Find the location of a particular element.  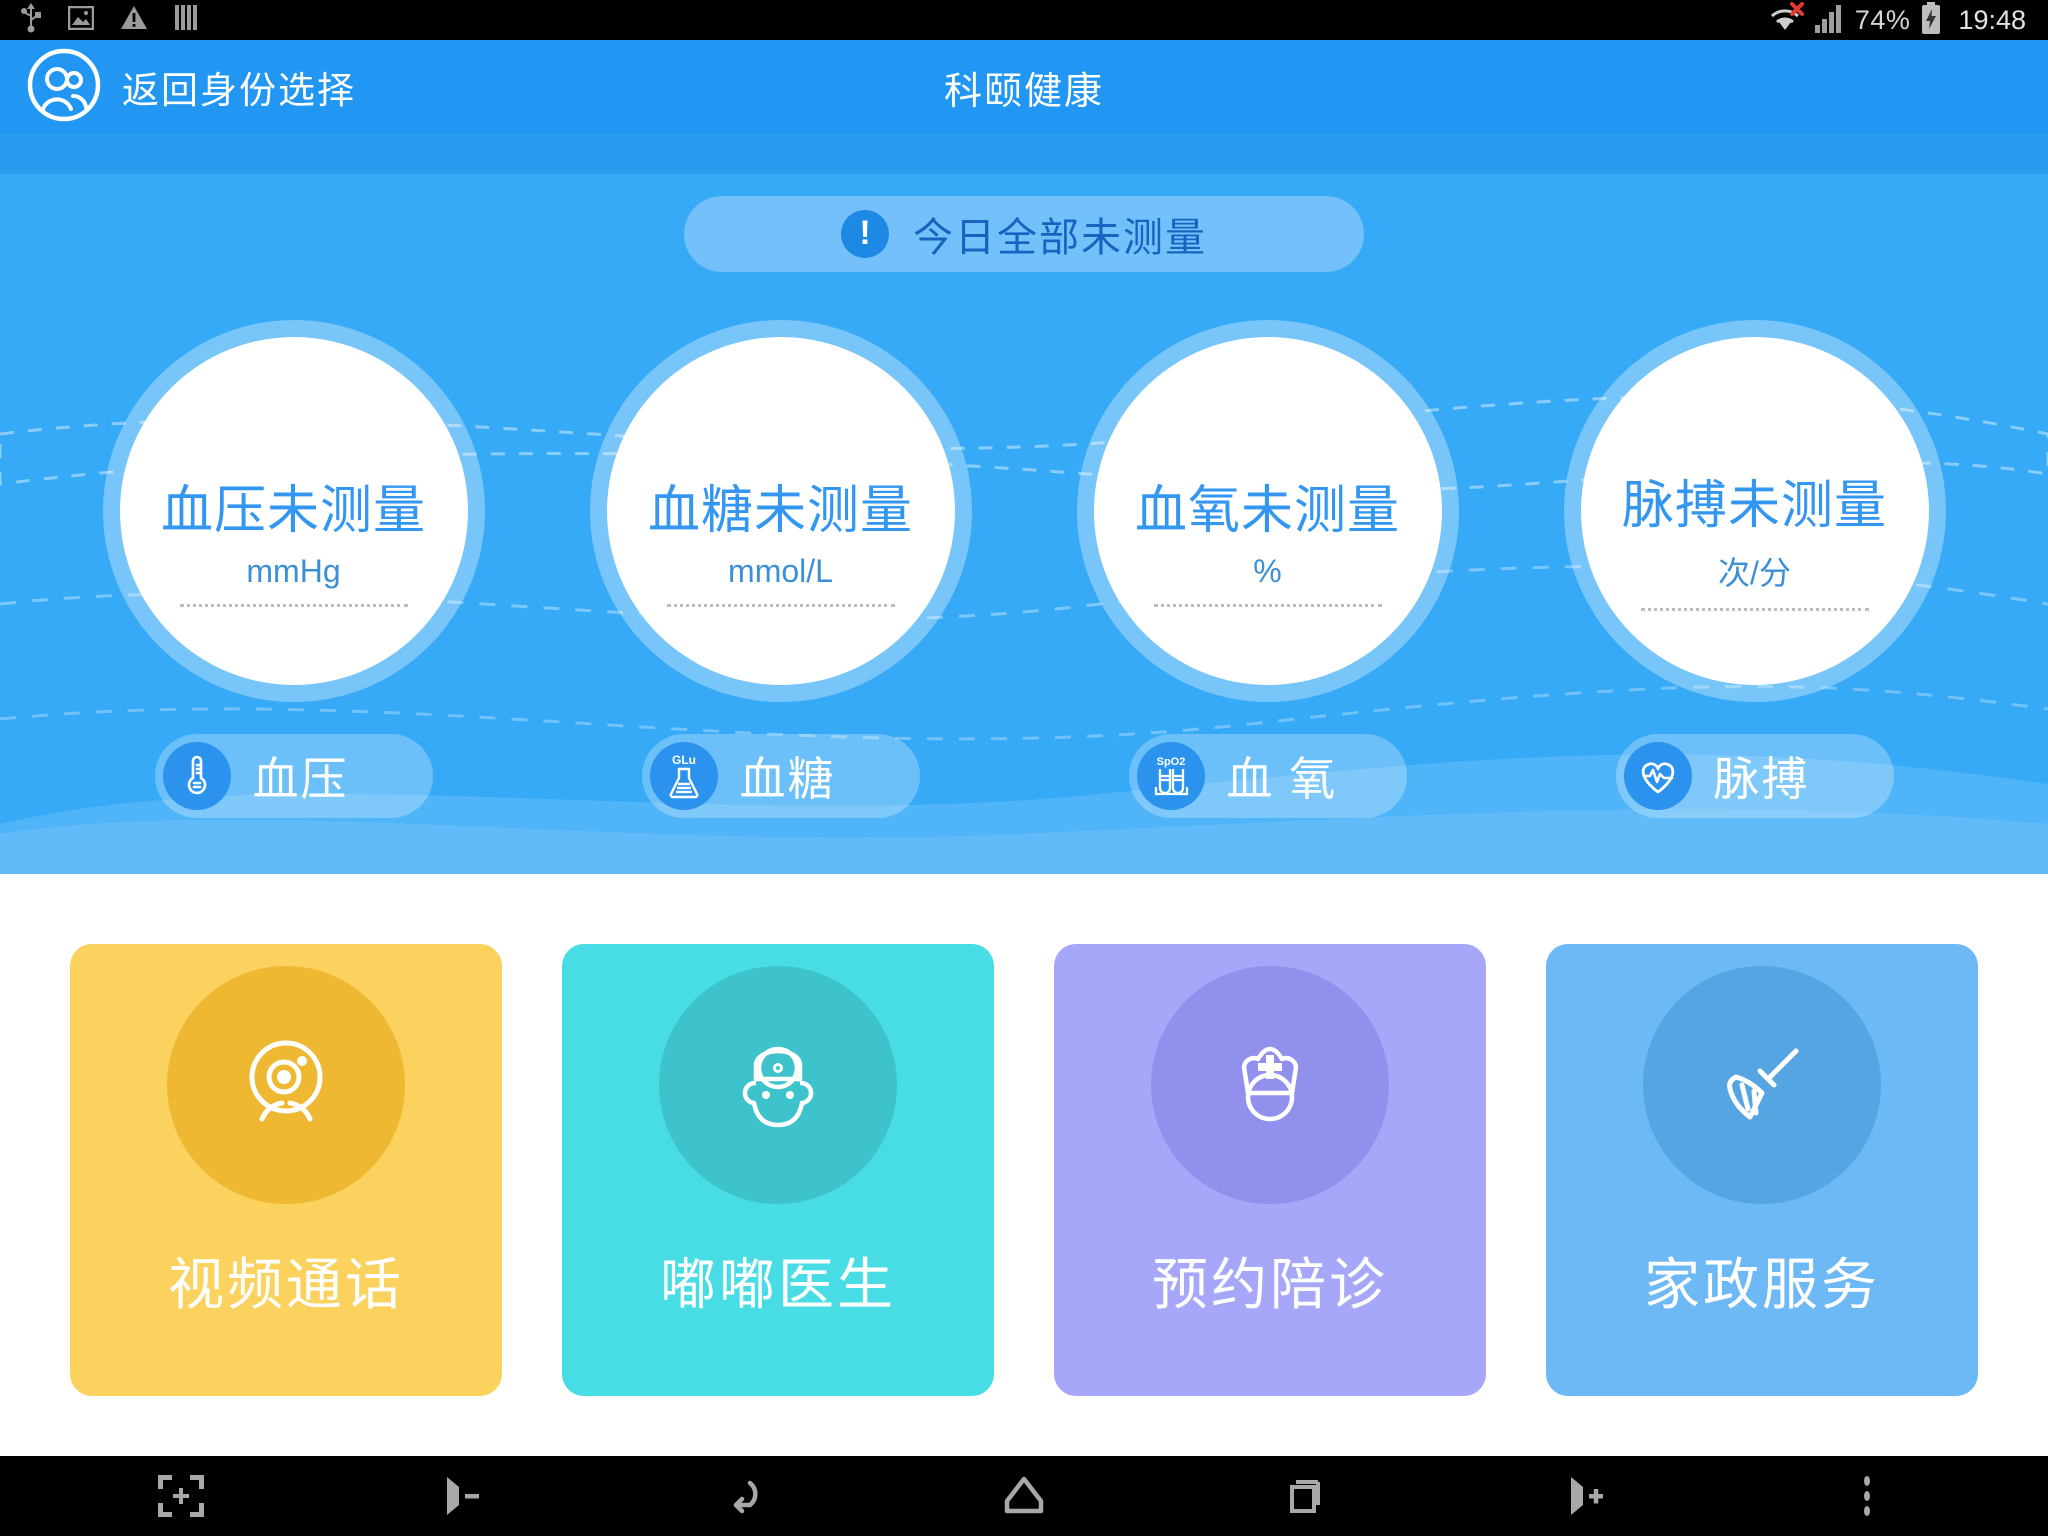

service-card-video-call: 视频通话 is located at coordinates (286, 1170).